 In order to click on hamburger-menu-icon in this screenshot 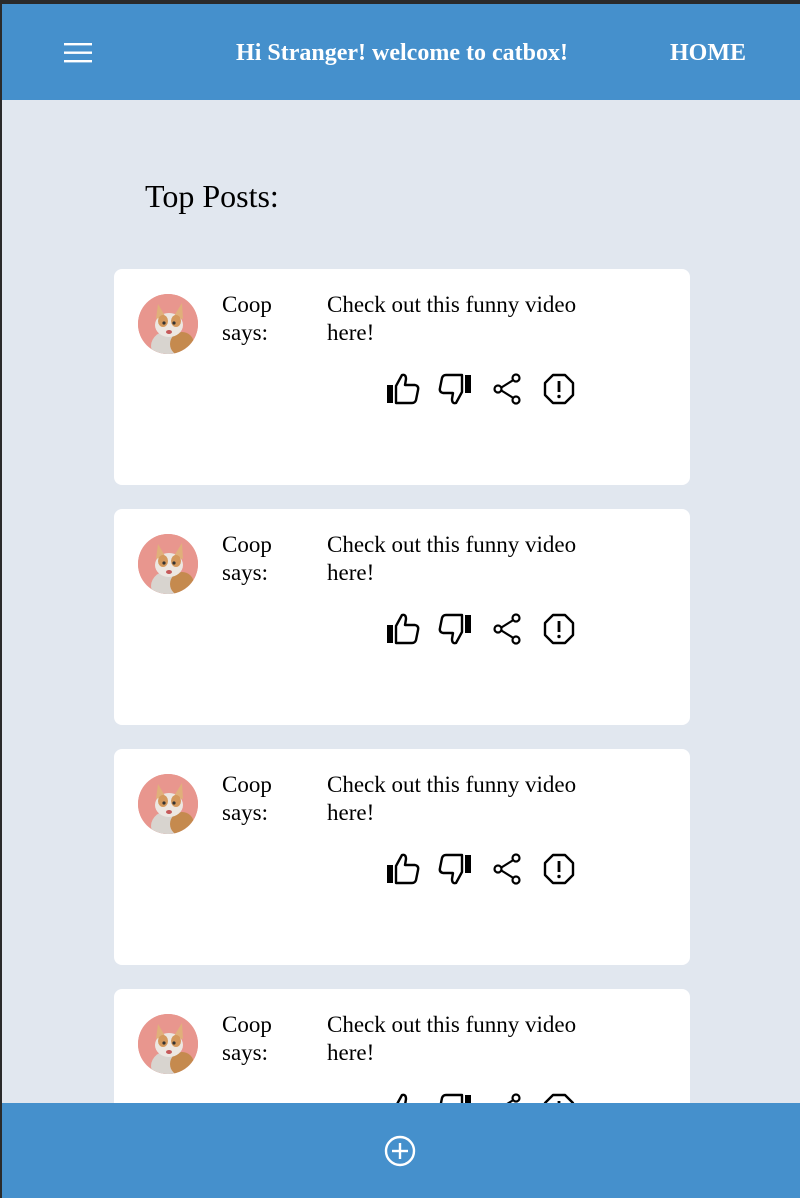, I will do `click(78, 53)`.